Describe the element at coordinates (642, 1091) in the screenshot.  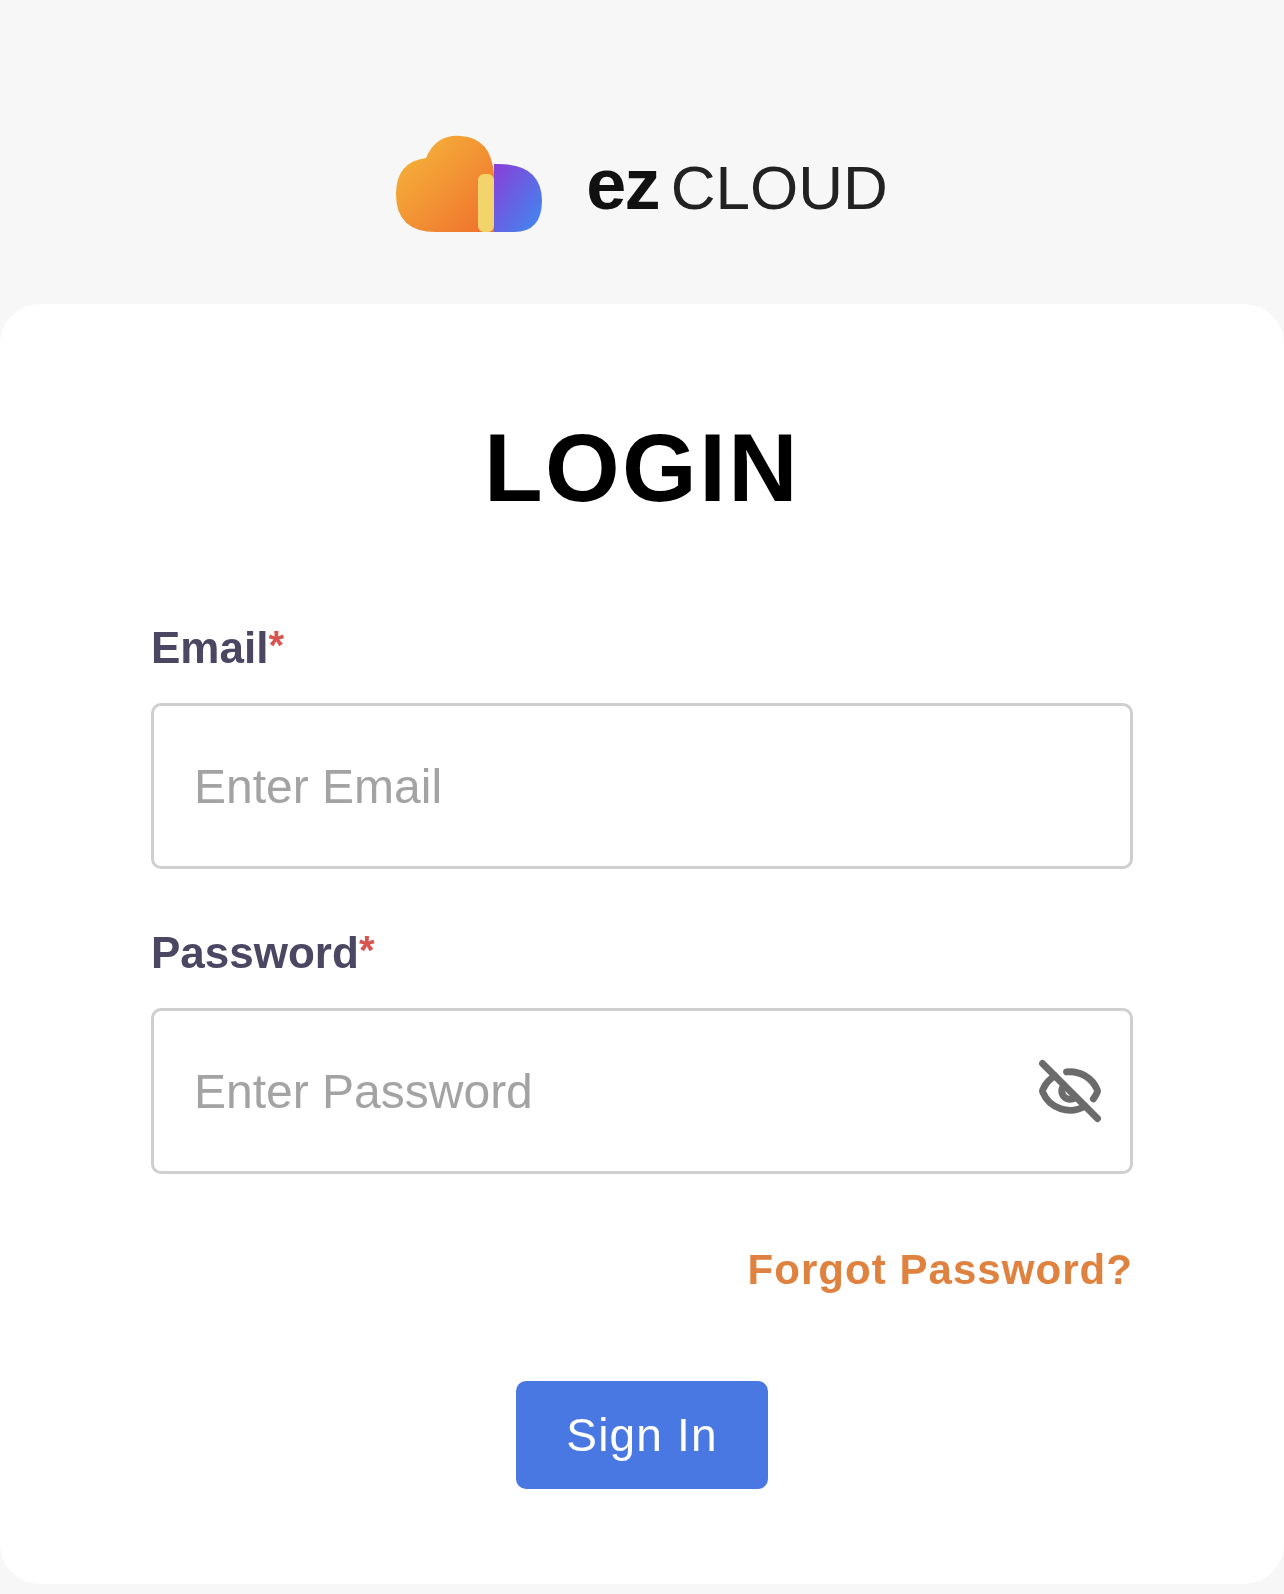
I see `password-field: Enter Password` at that location.